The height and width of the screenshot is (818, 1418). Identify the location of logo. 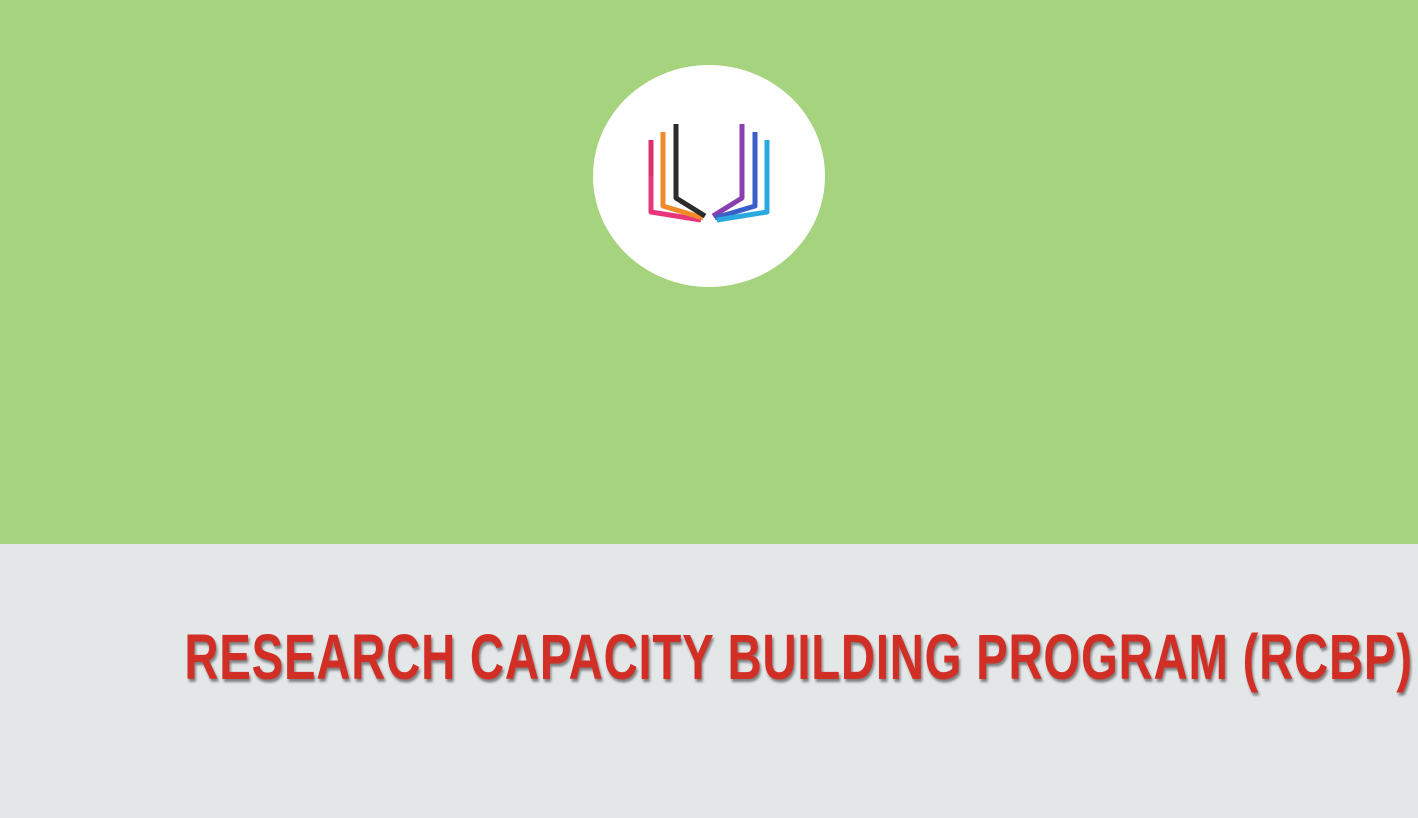
(709, 176).